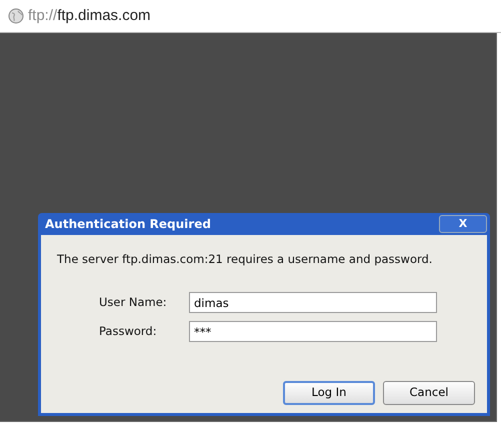 Image resolution: width=501 pixels, height=430 pixels. Describe the element at coordinates (245, 259) in the screenshot. I see `dialog-message: The server ftp.dimas.com:21 requires a username and password.` at that location.